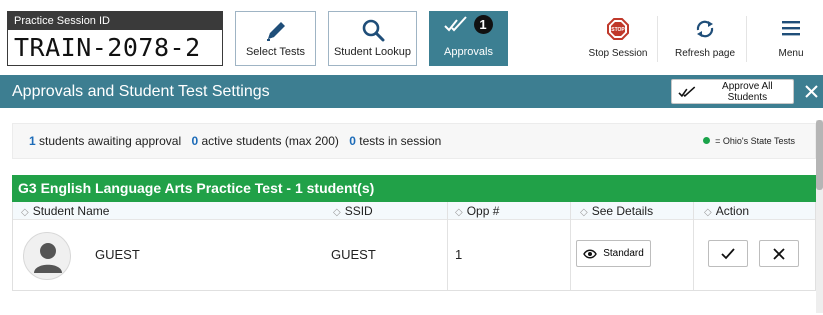  I want to click on details-label: Standard, so click(623, 253).